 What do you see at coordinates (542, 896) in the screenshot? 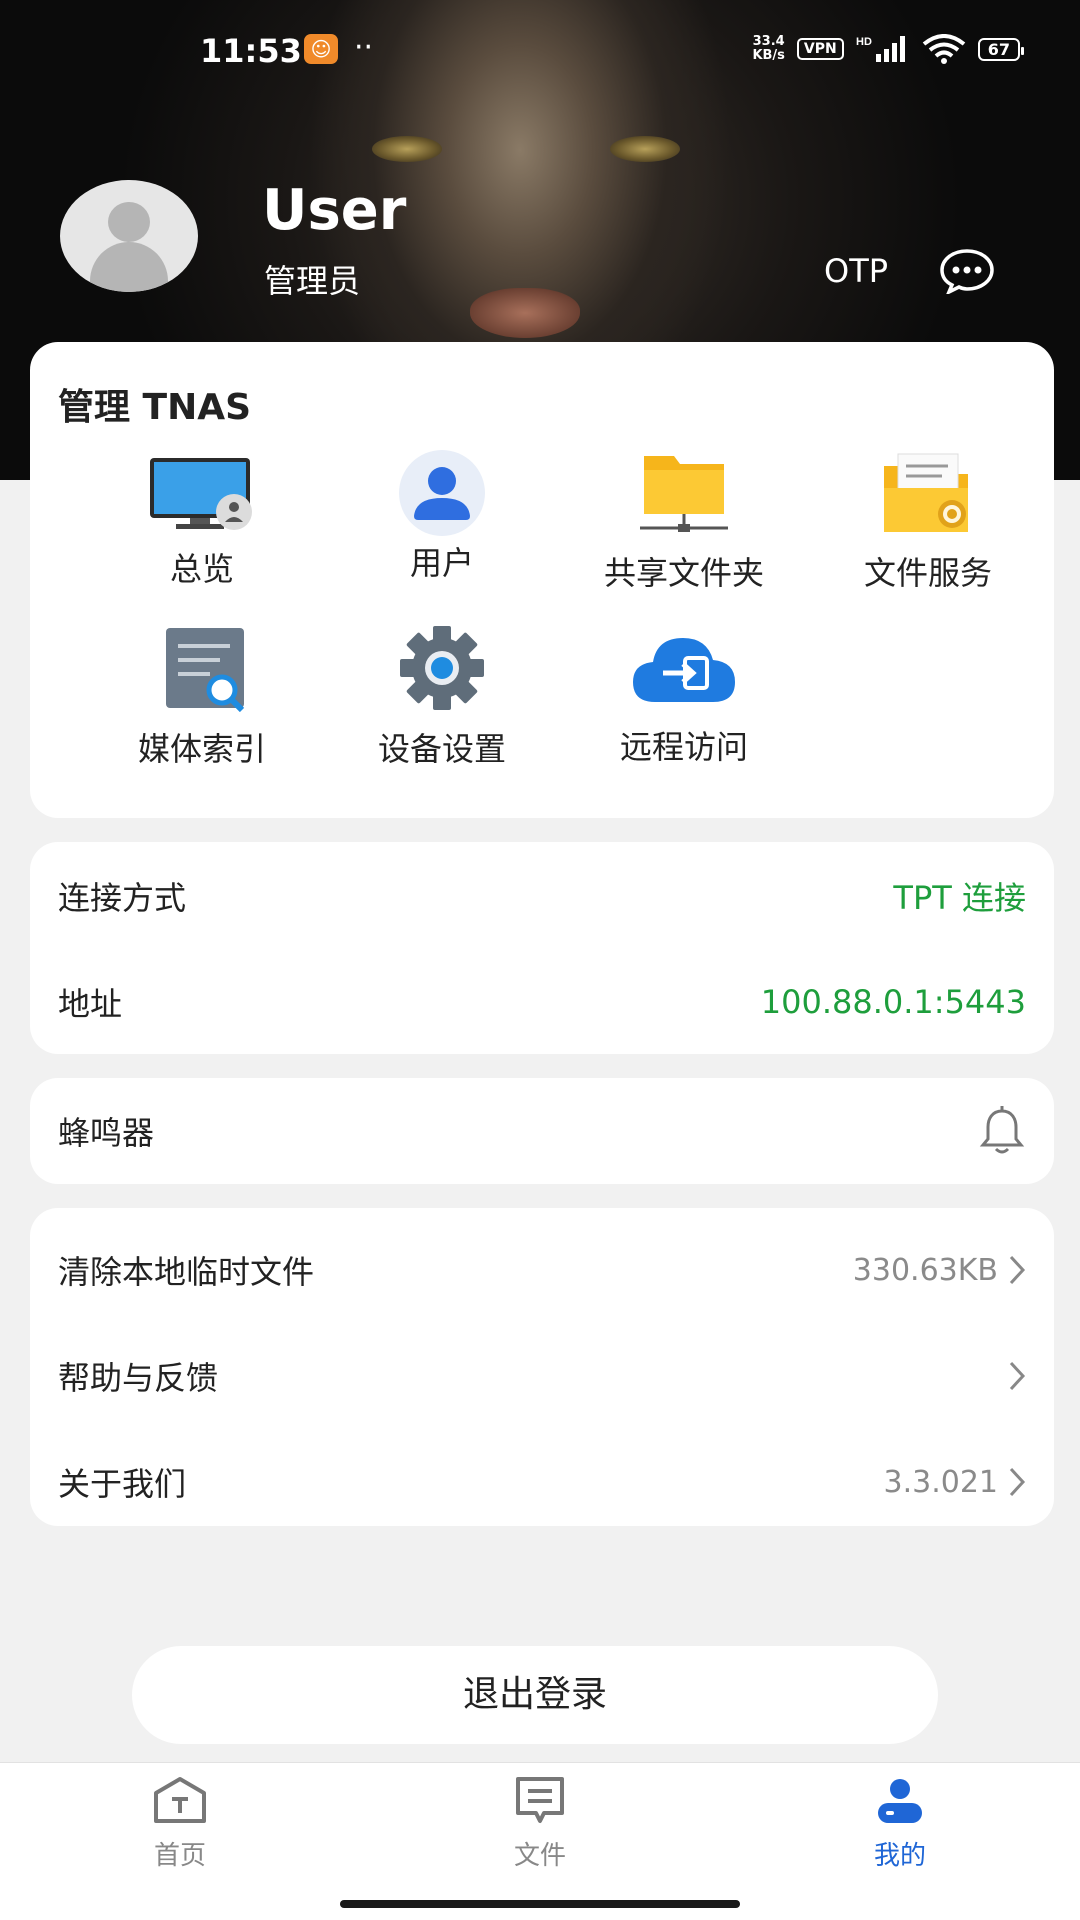
I see `connection-method-row: 连接方式 TPT 连接` at bounding box center [542, 896].